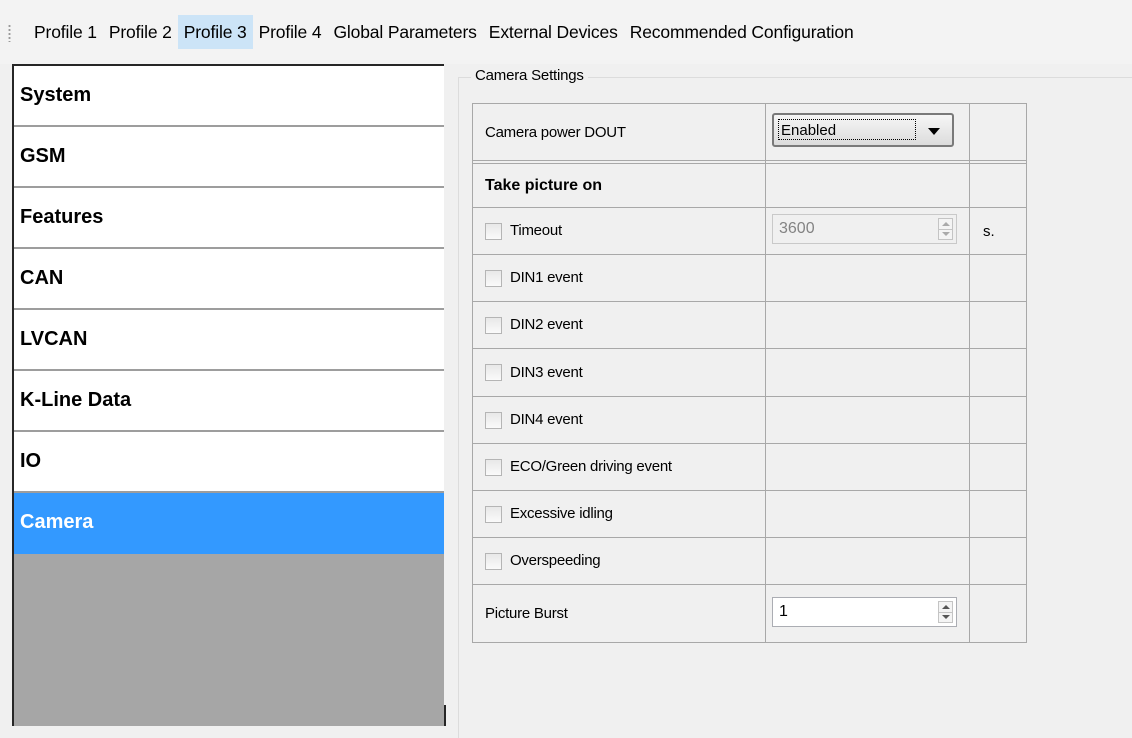 The width and height of the screenshot is (1132, 738). What do you see at coordinates (750, 514) in the screenshot?
I see `row-excessive-idling: Excessive idling` at bounding box center [750, 514].